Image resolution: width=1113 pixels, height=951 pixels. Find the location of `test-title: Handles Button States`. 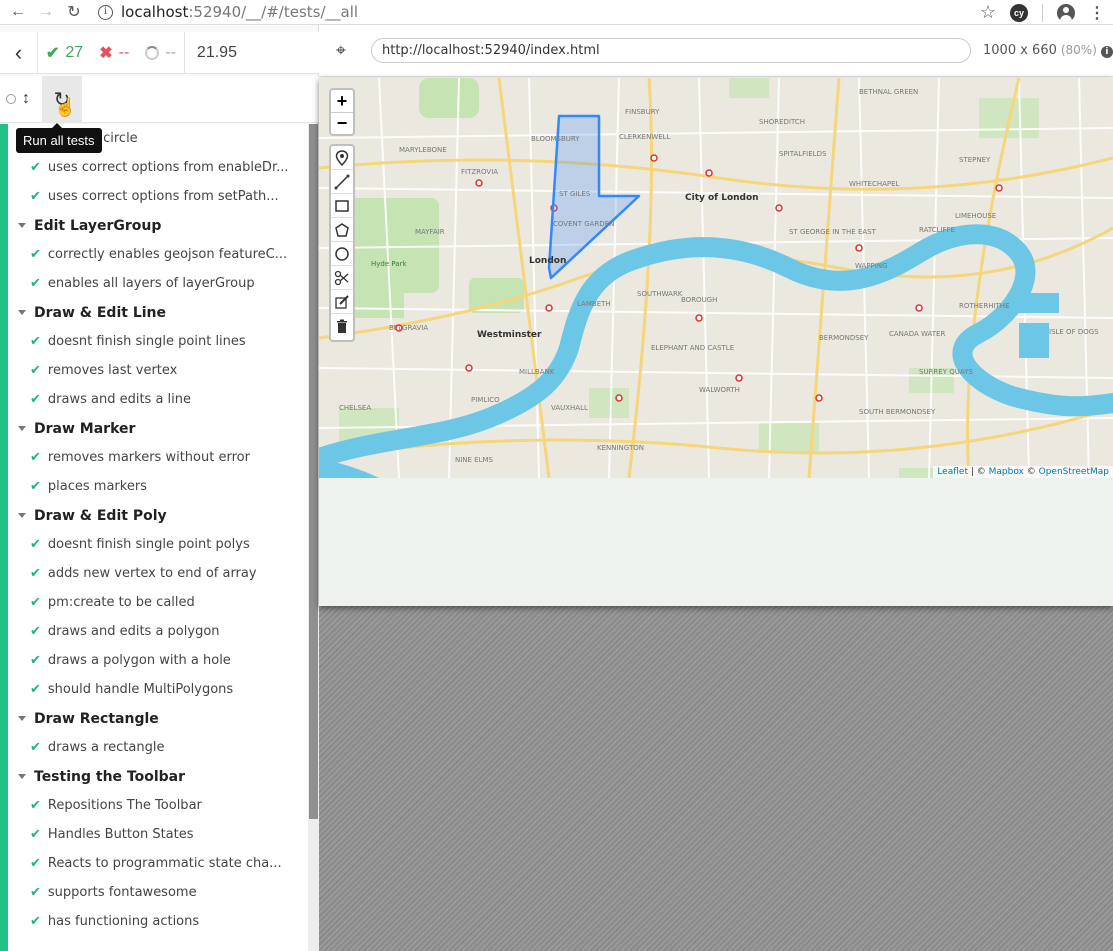

test-title: Handles Button States is located at coordinates (120, 834).